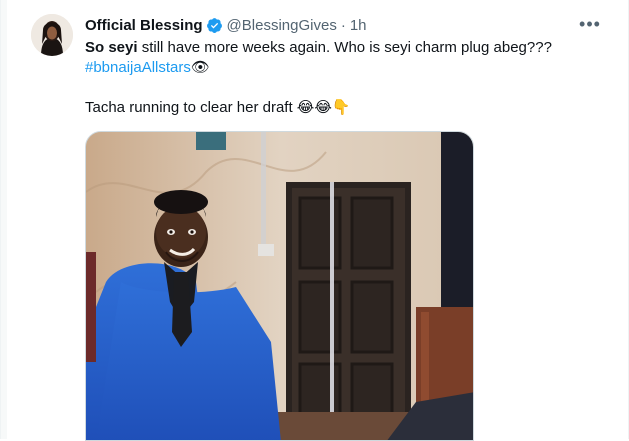 This screenshot has height=441, width=629. I want to click on author-handle: @BlessingGives, so click(282, 25).